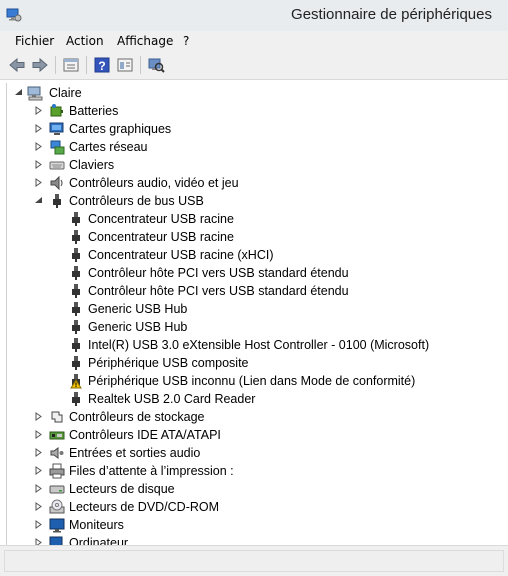  What do you see at coordinates (254, 561) in the screenshot?
I see `status-cell` at bounding box center [254, 561].